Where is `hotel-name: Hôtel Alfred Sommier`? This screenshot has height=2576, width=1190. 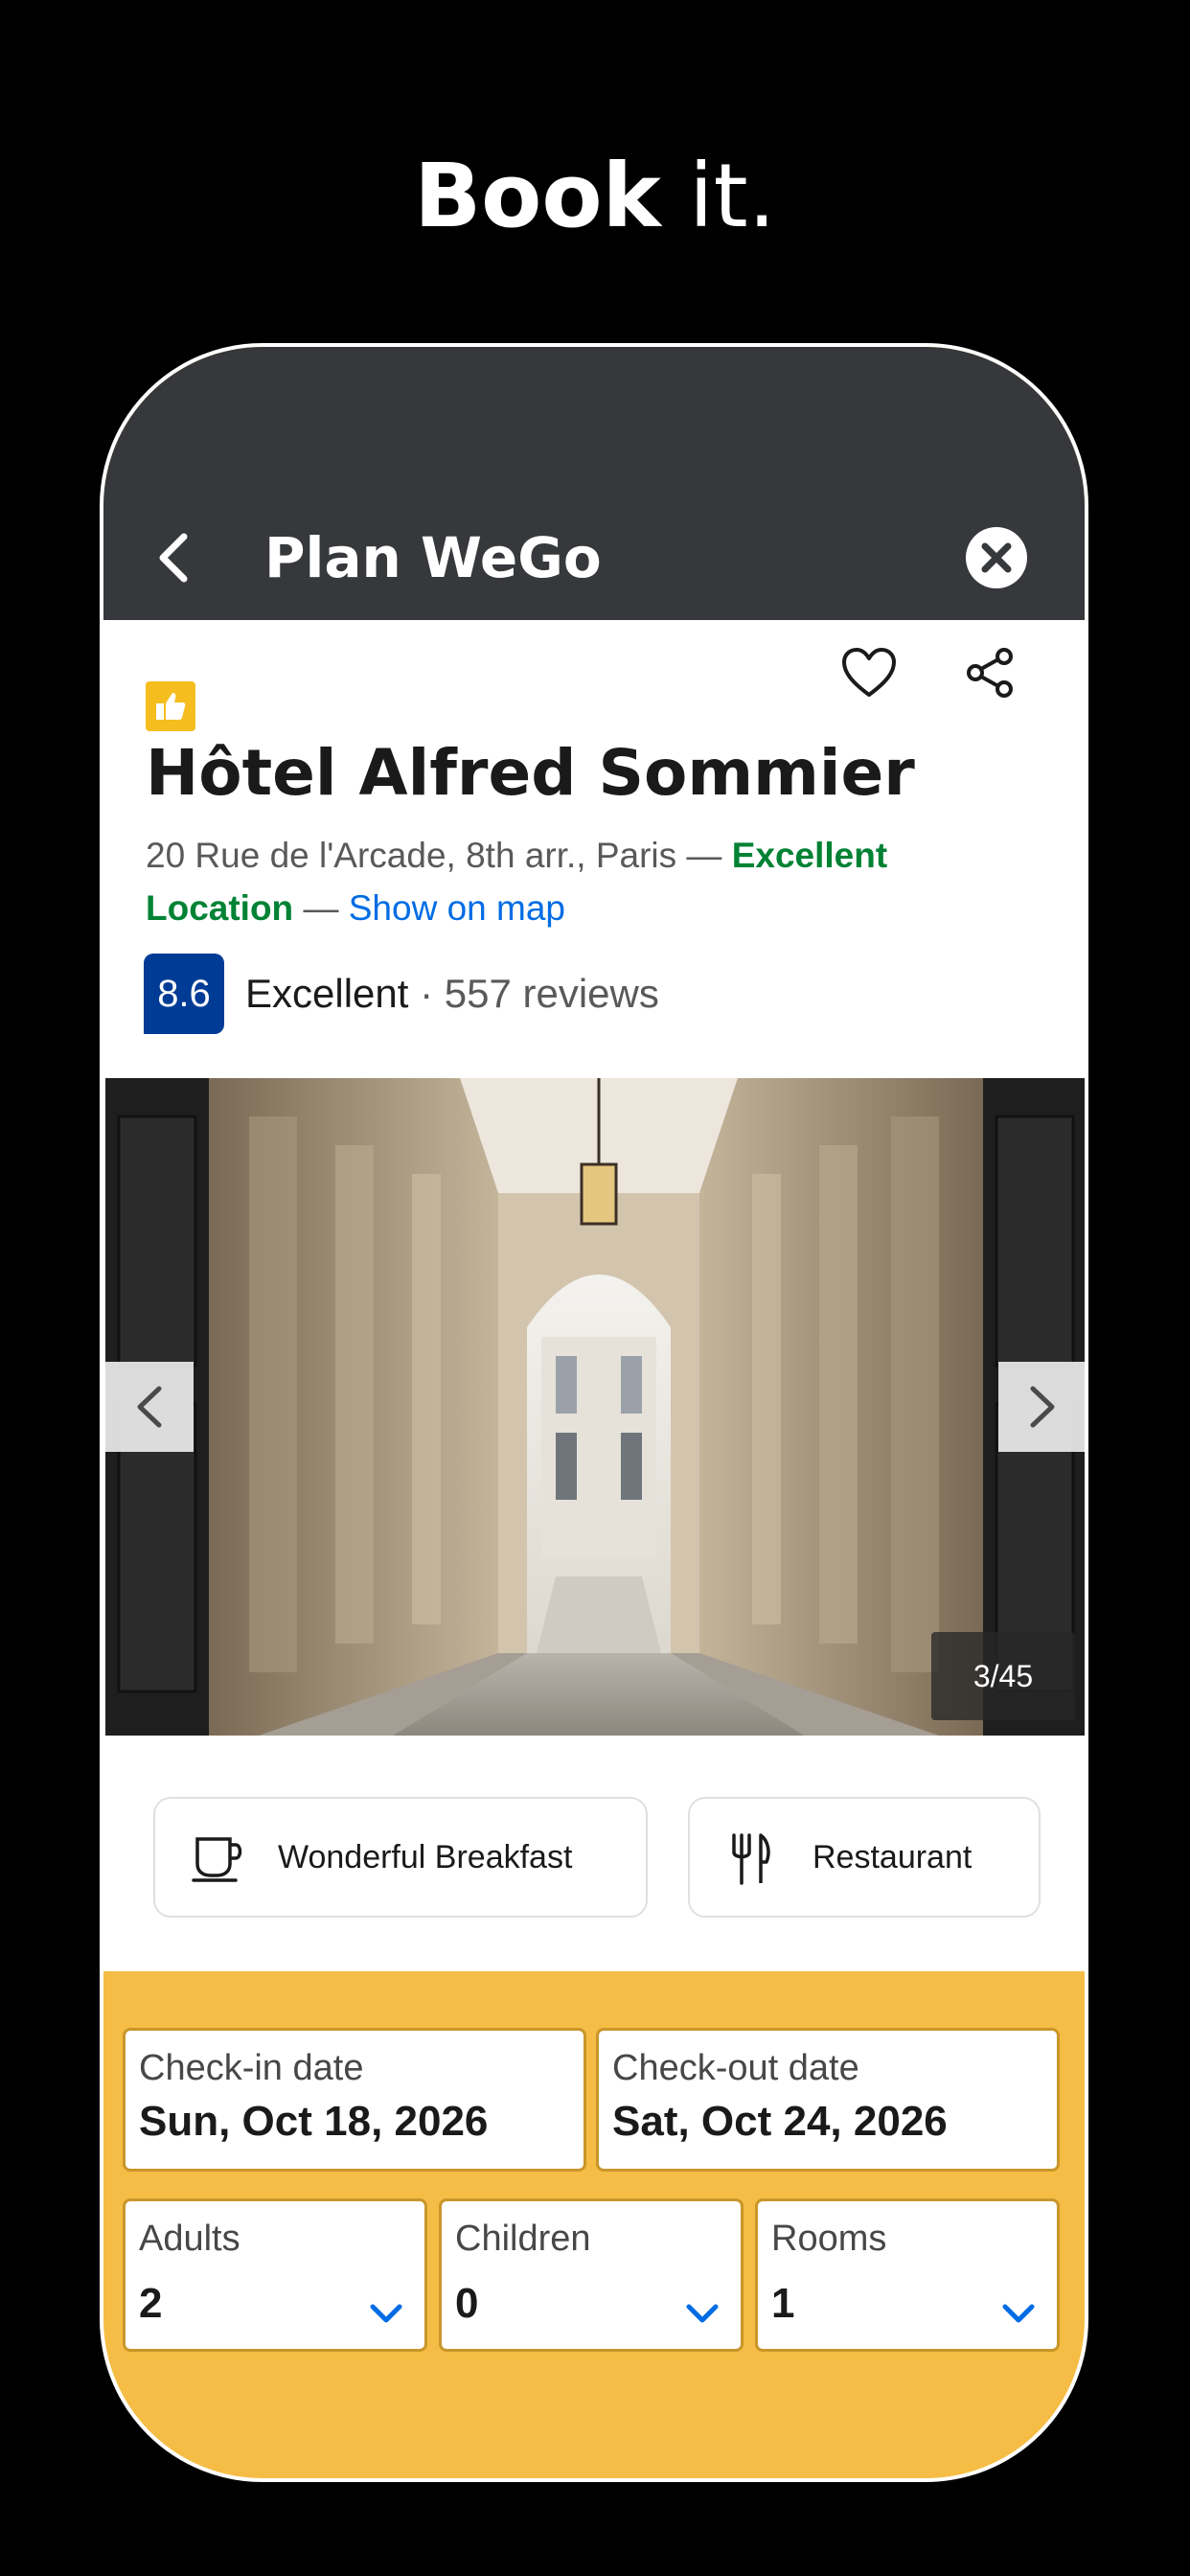 hotel-name: Hôtel Alfred Sommier is located at coordinates (530, 773).